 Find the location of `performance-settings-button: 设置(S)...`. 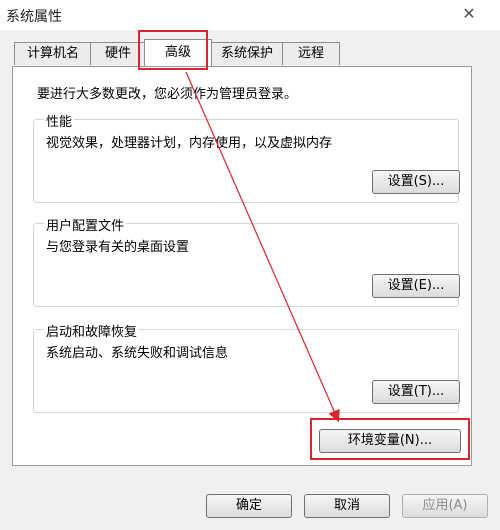

performance-settings-button: 设置(S)... is located at coordinates (416, 182).